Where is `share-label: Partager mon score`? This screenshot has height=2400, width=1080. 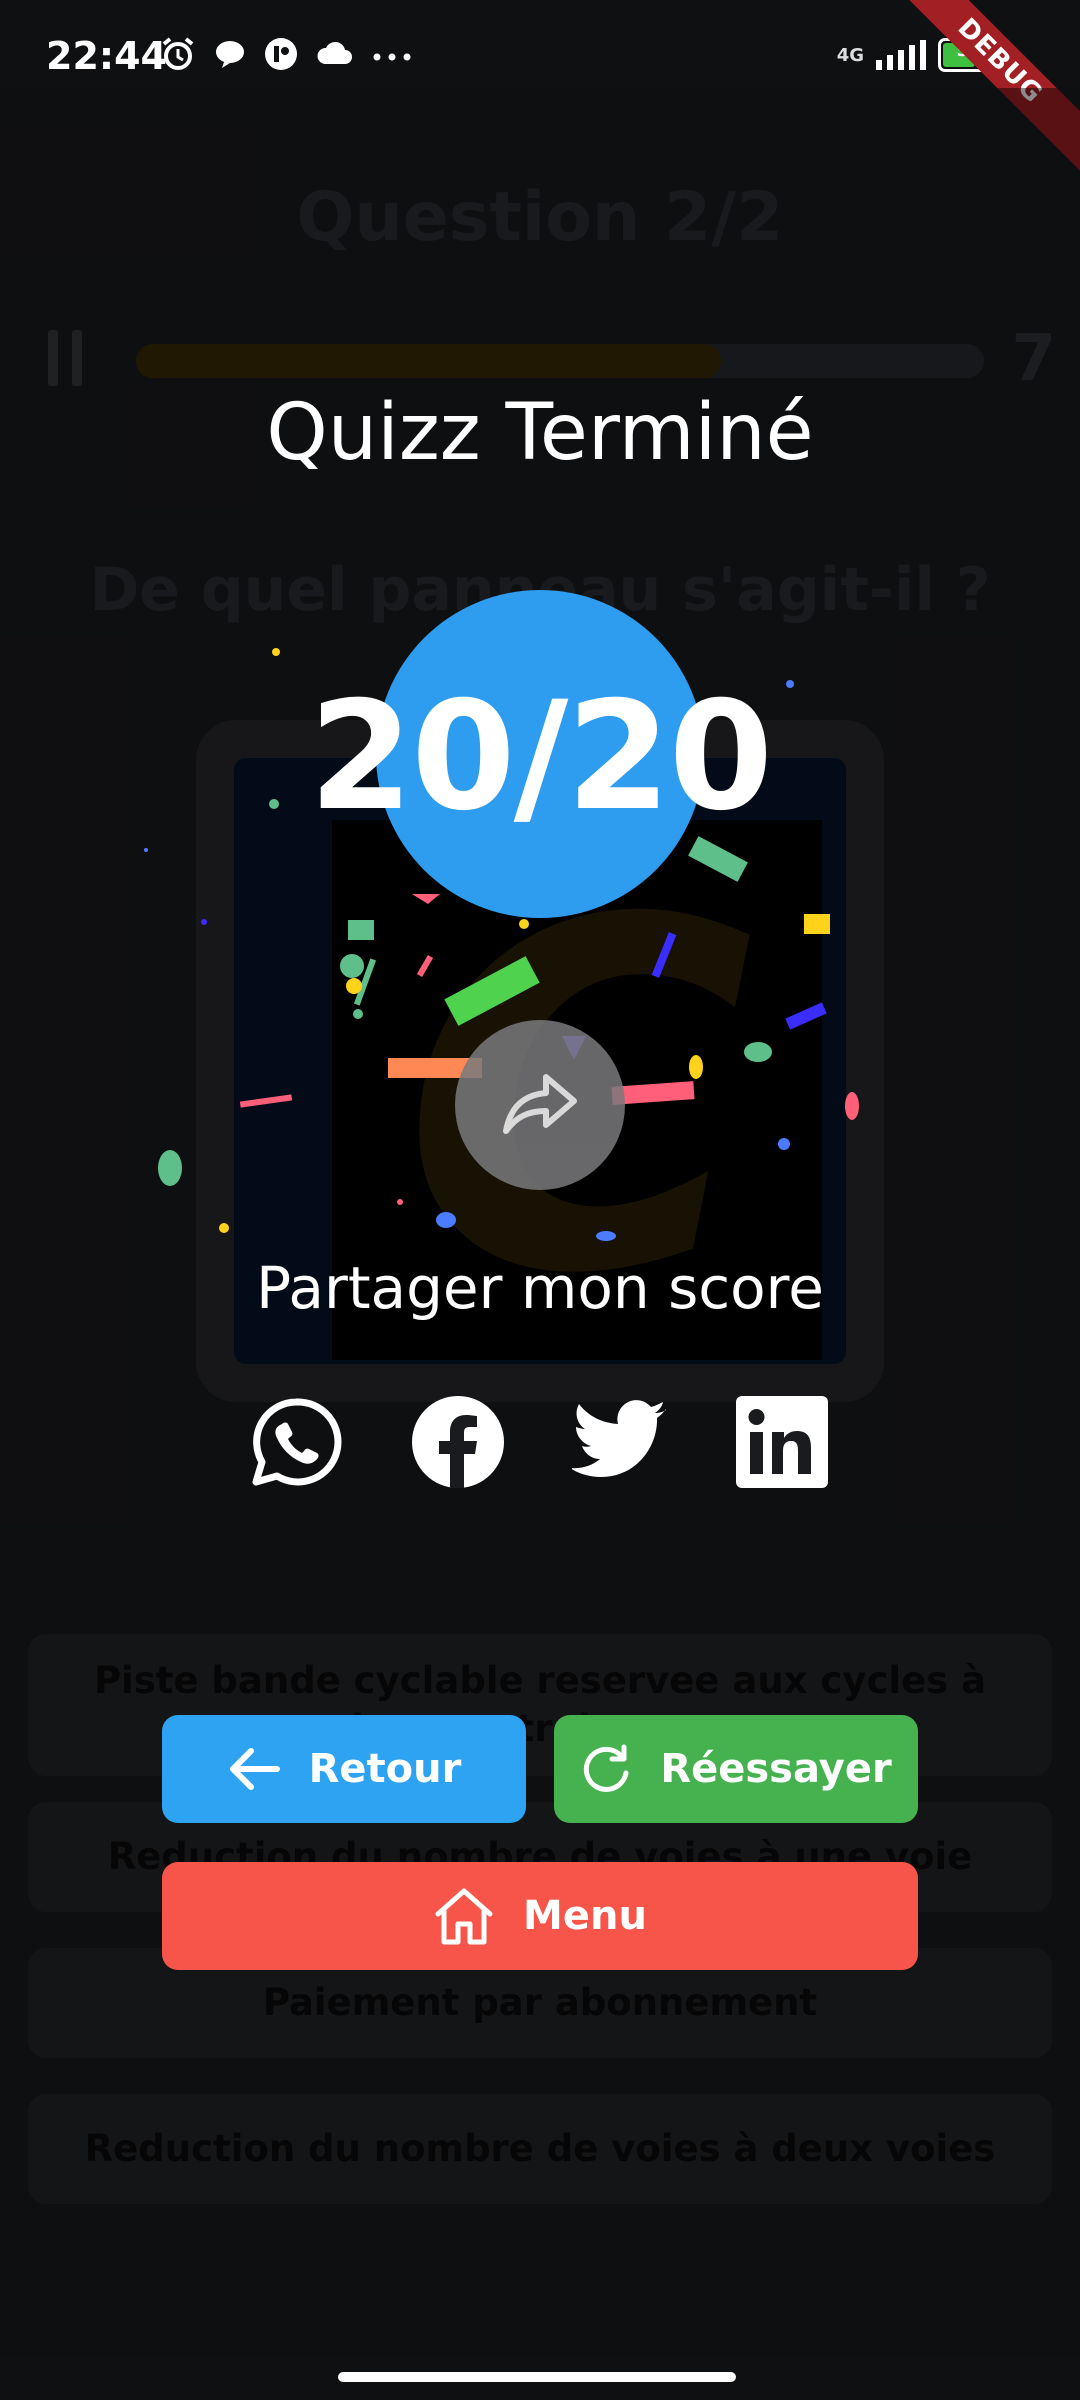 share-label: Partager mon score is located at coordinates (540, 1288).